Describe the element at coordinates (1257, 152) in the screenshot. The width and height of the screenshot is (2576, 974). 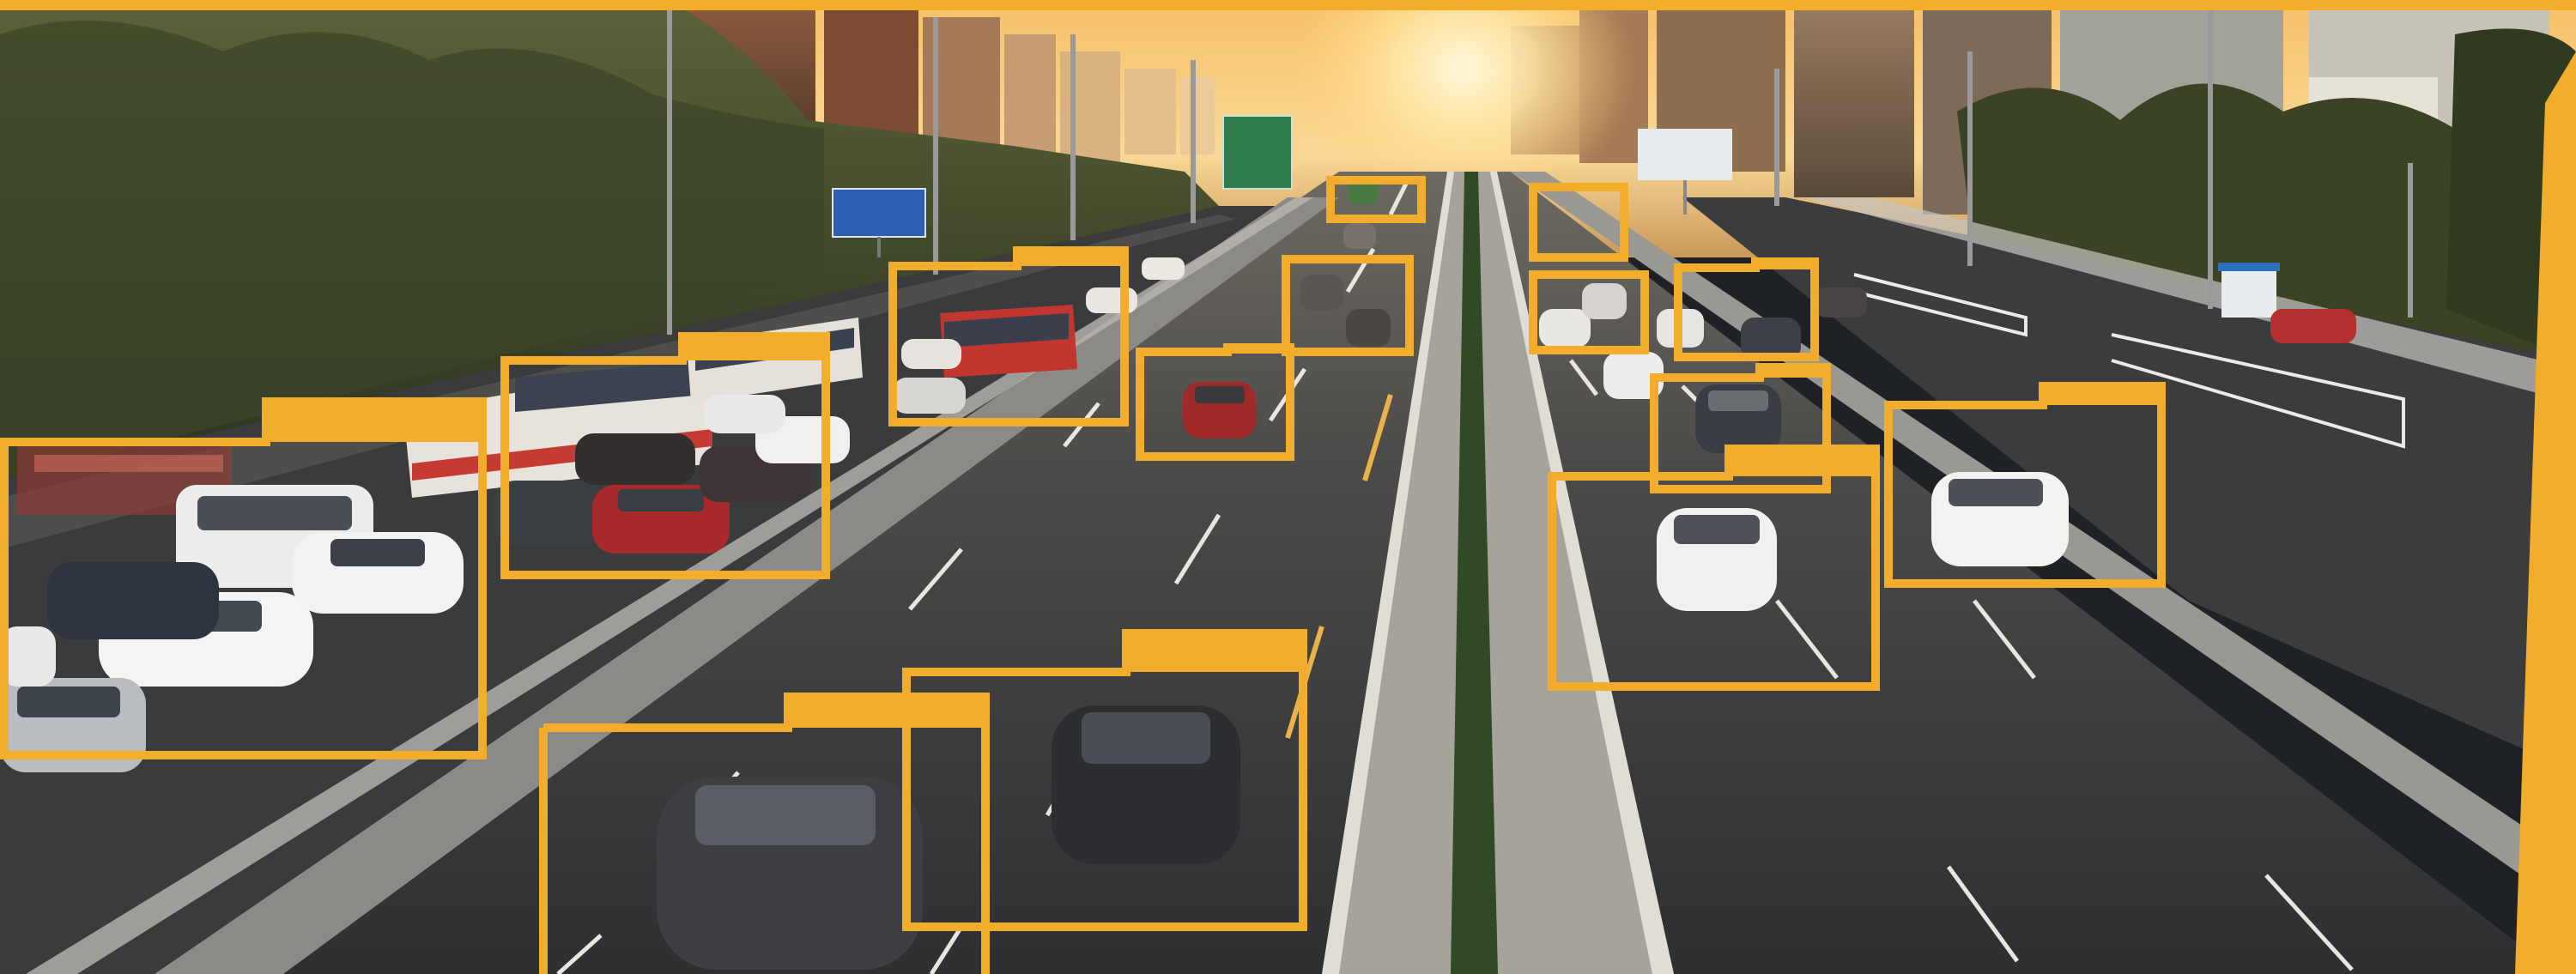
I see `green-road-sign` at that location.